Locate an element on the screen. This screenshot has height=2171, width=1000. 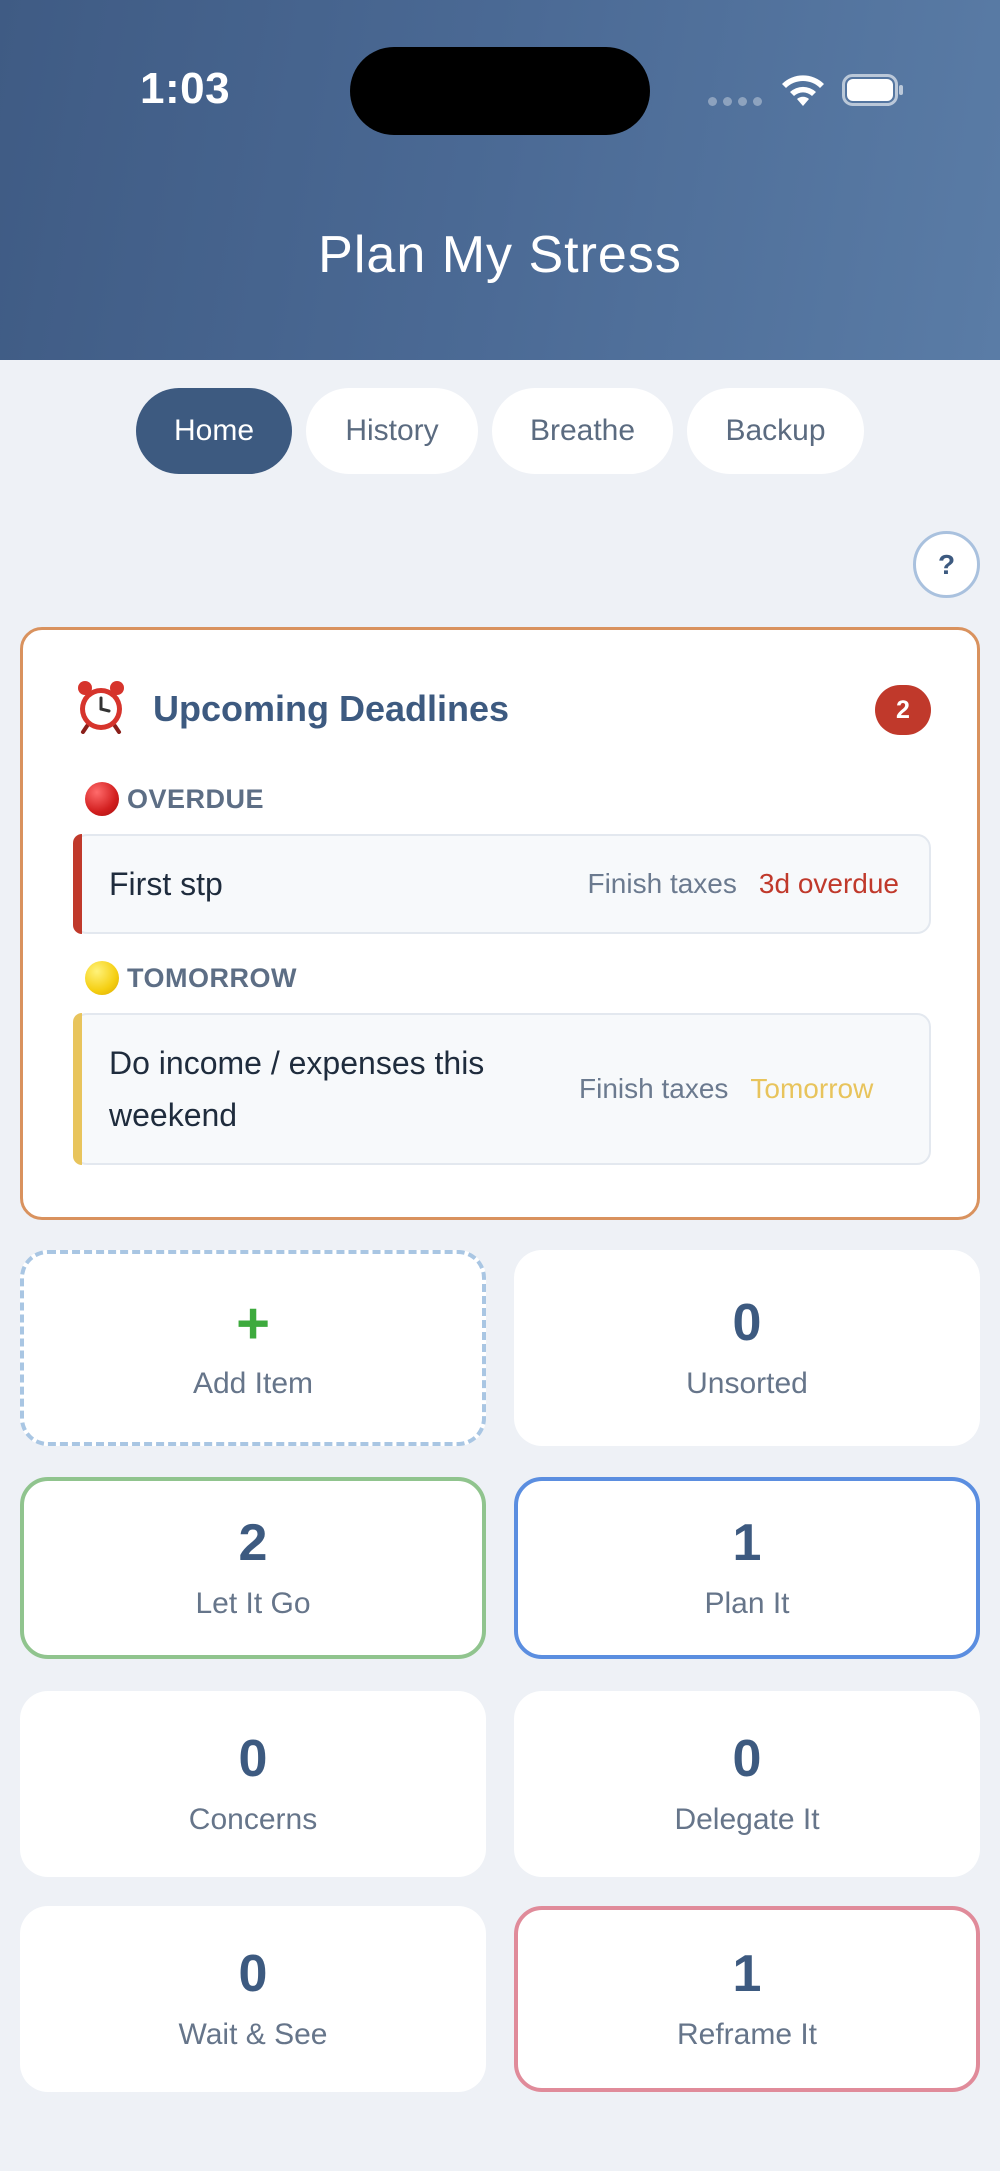
app-title: Plan My Stress is located at coordinates (500, 255).